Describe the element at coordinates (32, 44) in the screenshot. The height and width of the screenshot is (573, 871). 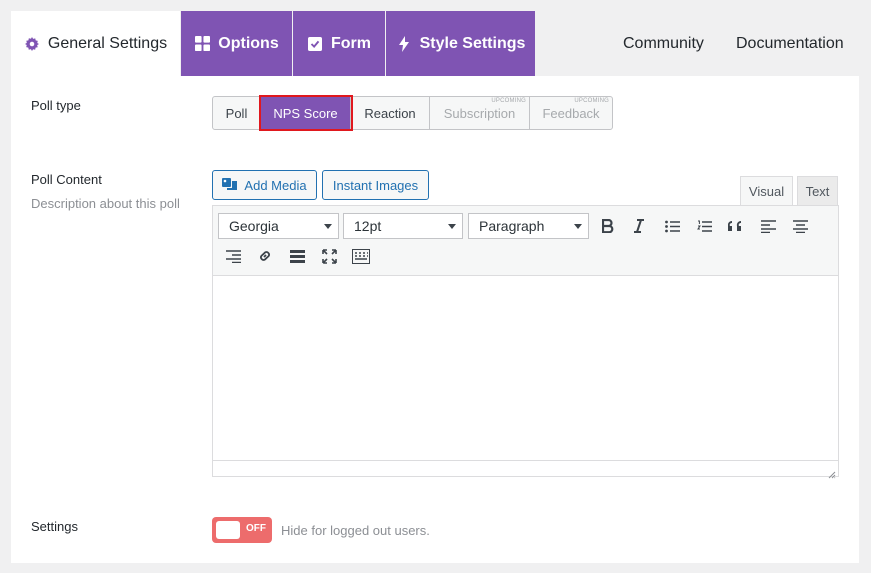
I see `gear-icon` at that location.